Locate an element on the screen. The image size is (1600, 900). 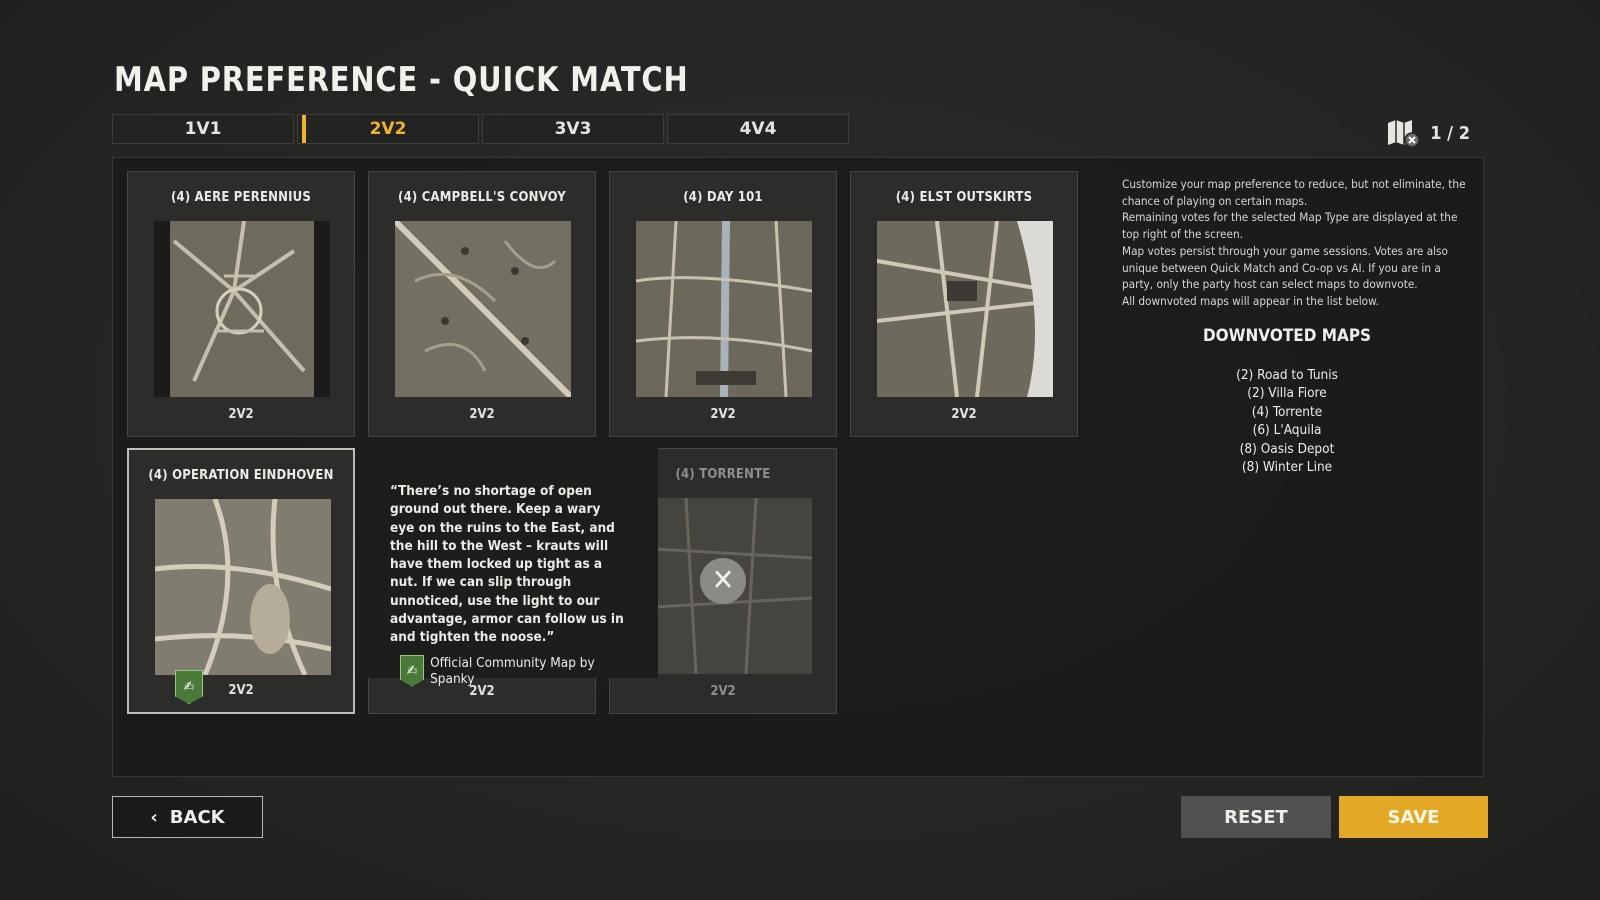
map-card: (4) AERE PERENNIUS 2V2 is located at coordinates (241, 304).